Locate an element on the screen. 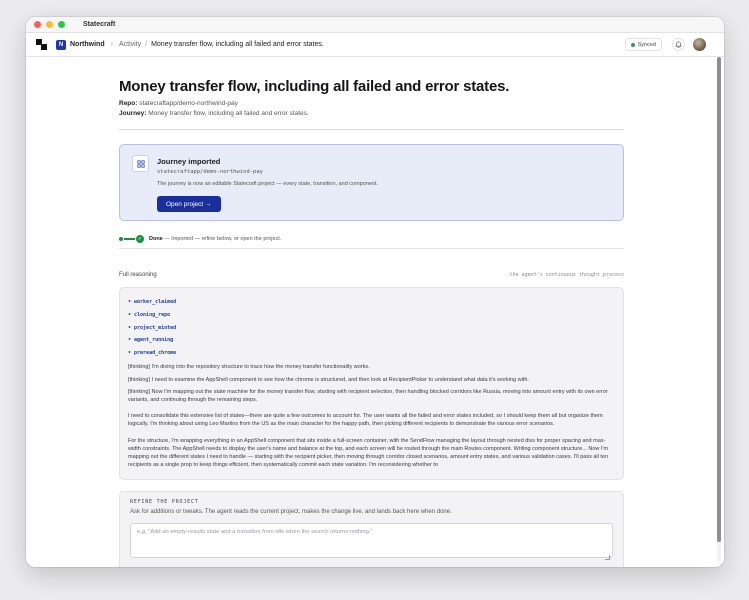 This screenshot has width=749, height=600. reasoning-step: • cloning_repo is located at coordinates (149, 315).